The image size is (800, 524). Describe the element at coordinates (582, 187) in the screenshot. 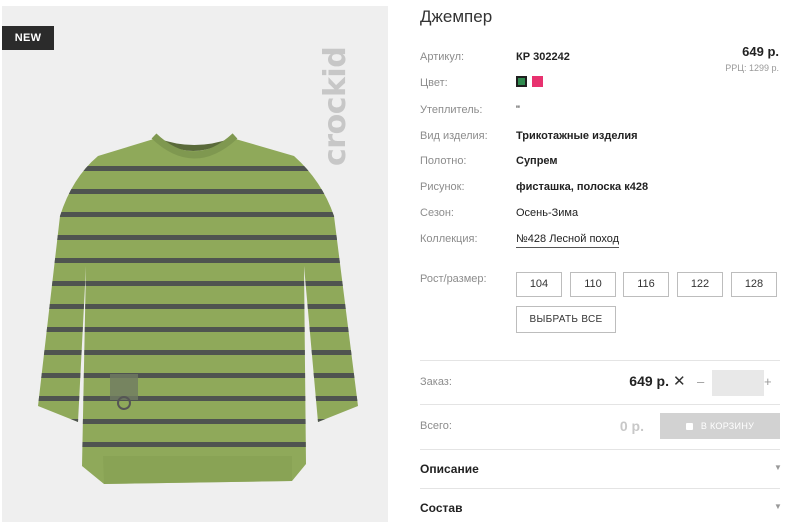

I see `attr-value-pattern: фисташка, полоска к428` at that location.